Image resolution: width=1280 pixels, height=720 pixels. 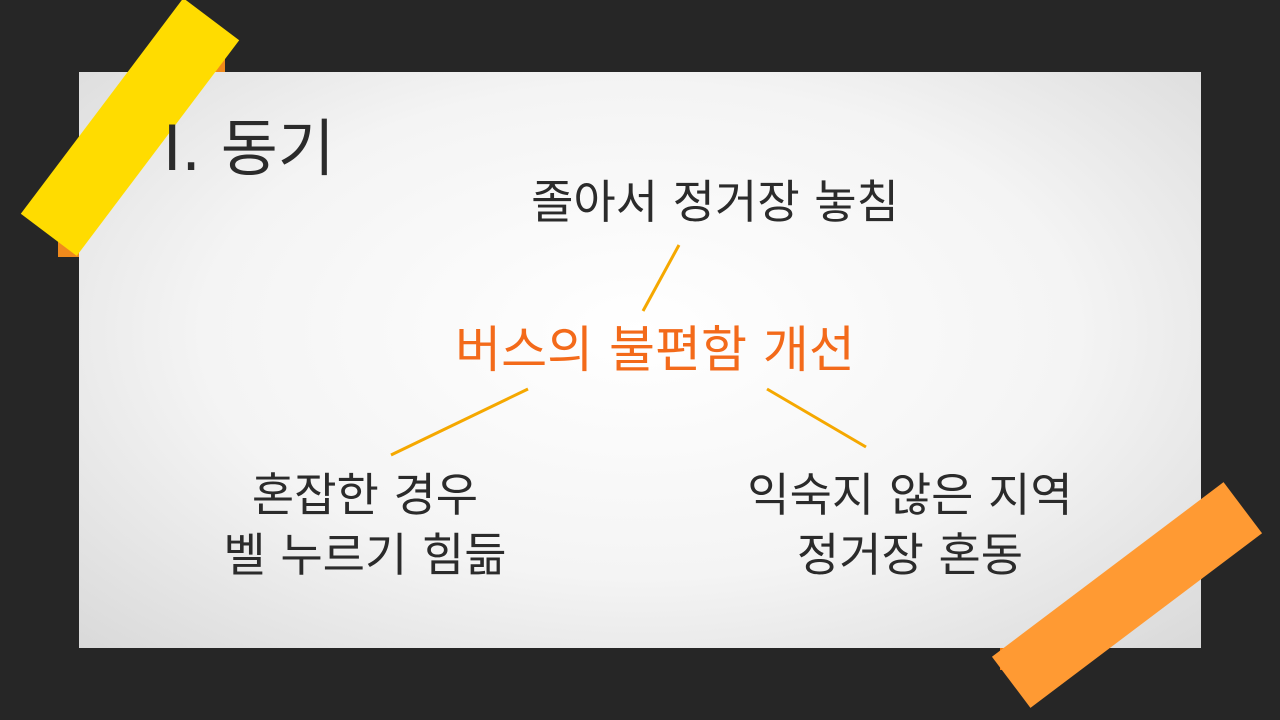 What do you see at coordinates (661, 278) in the screenshot?
I see `connector-top` at bounding box center [661, 278].